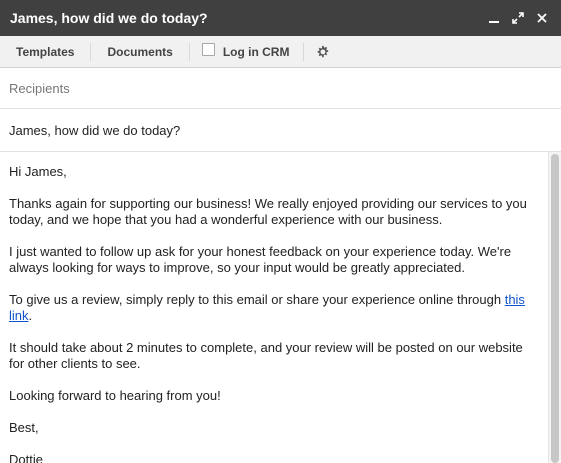 The height and width of the screenshot is (463, 561). Describe the element at coordinates (280, 88) in the screenshot. I see `recipients-field: Recipients` at that location.